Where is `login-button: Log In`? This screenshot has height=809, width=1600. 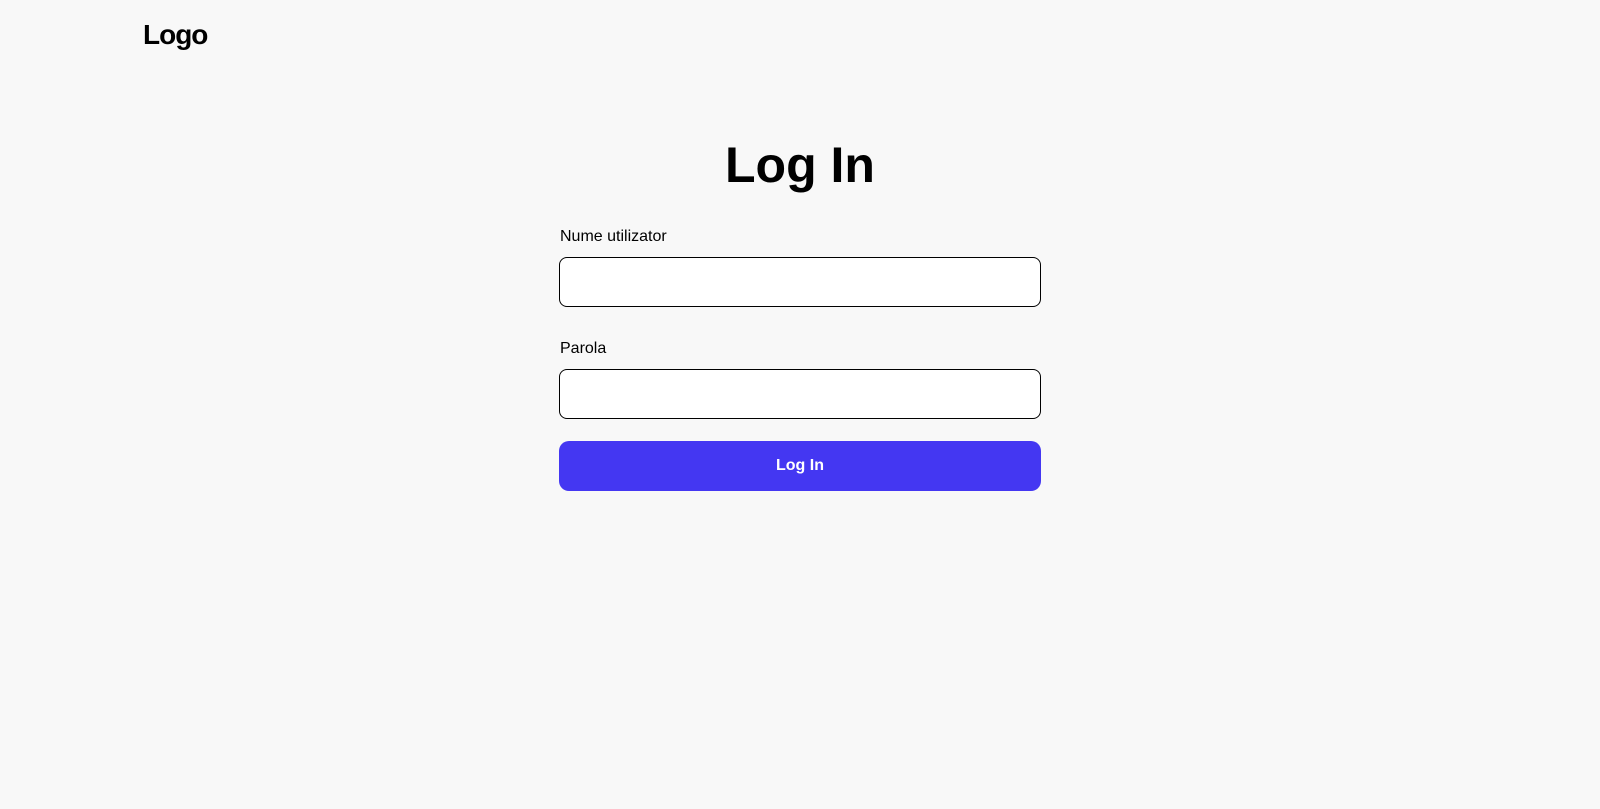 login-button: Log In is located at coordinates (800, 466).